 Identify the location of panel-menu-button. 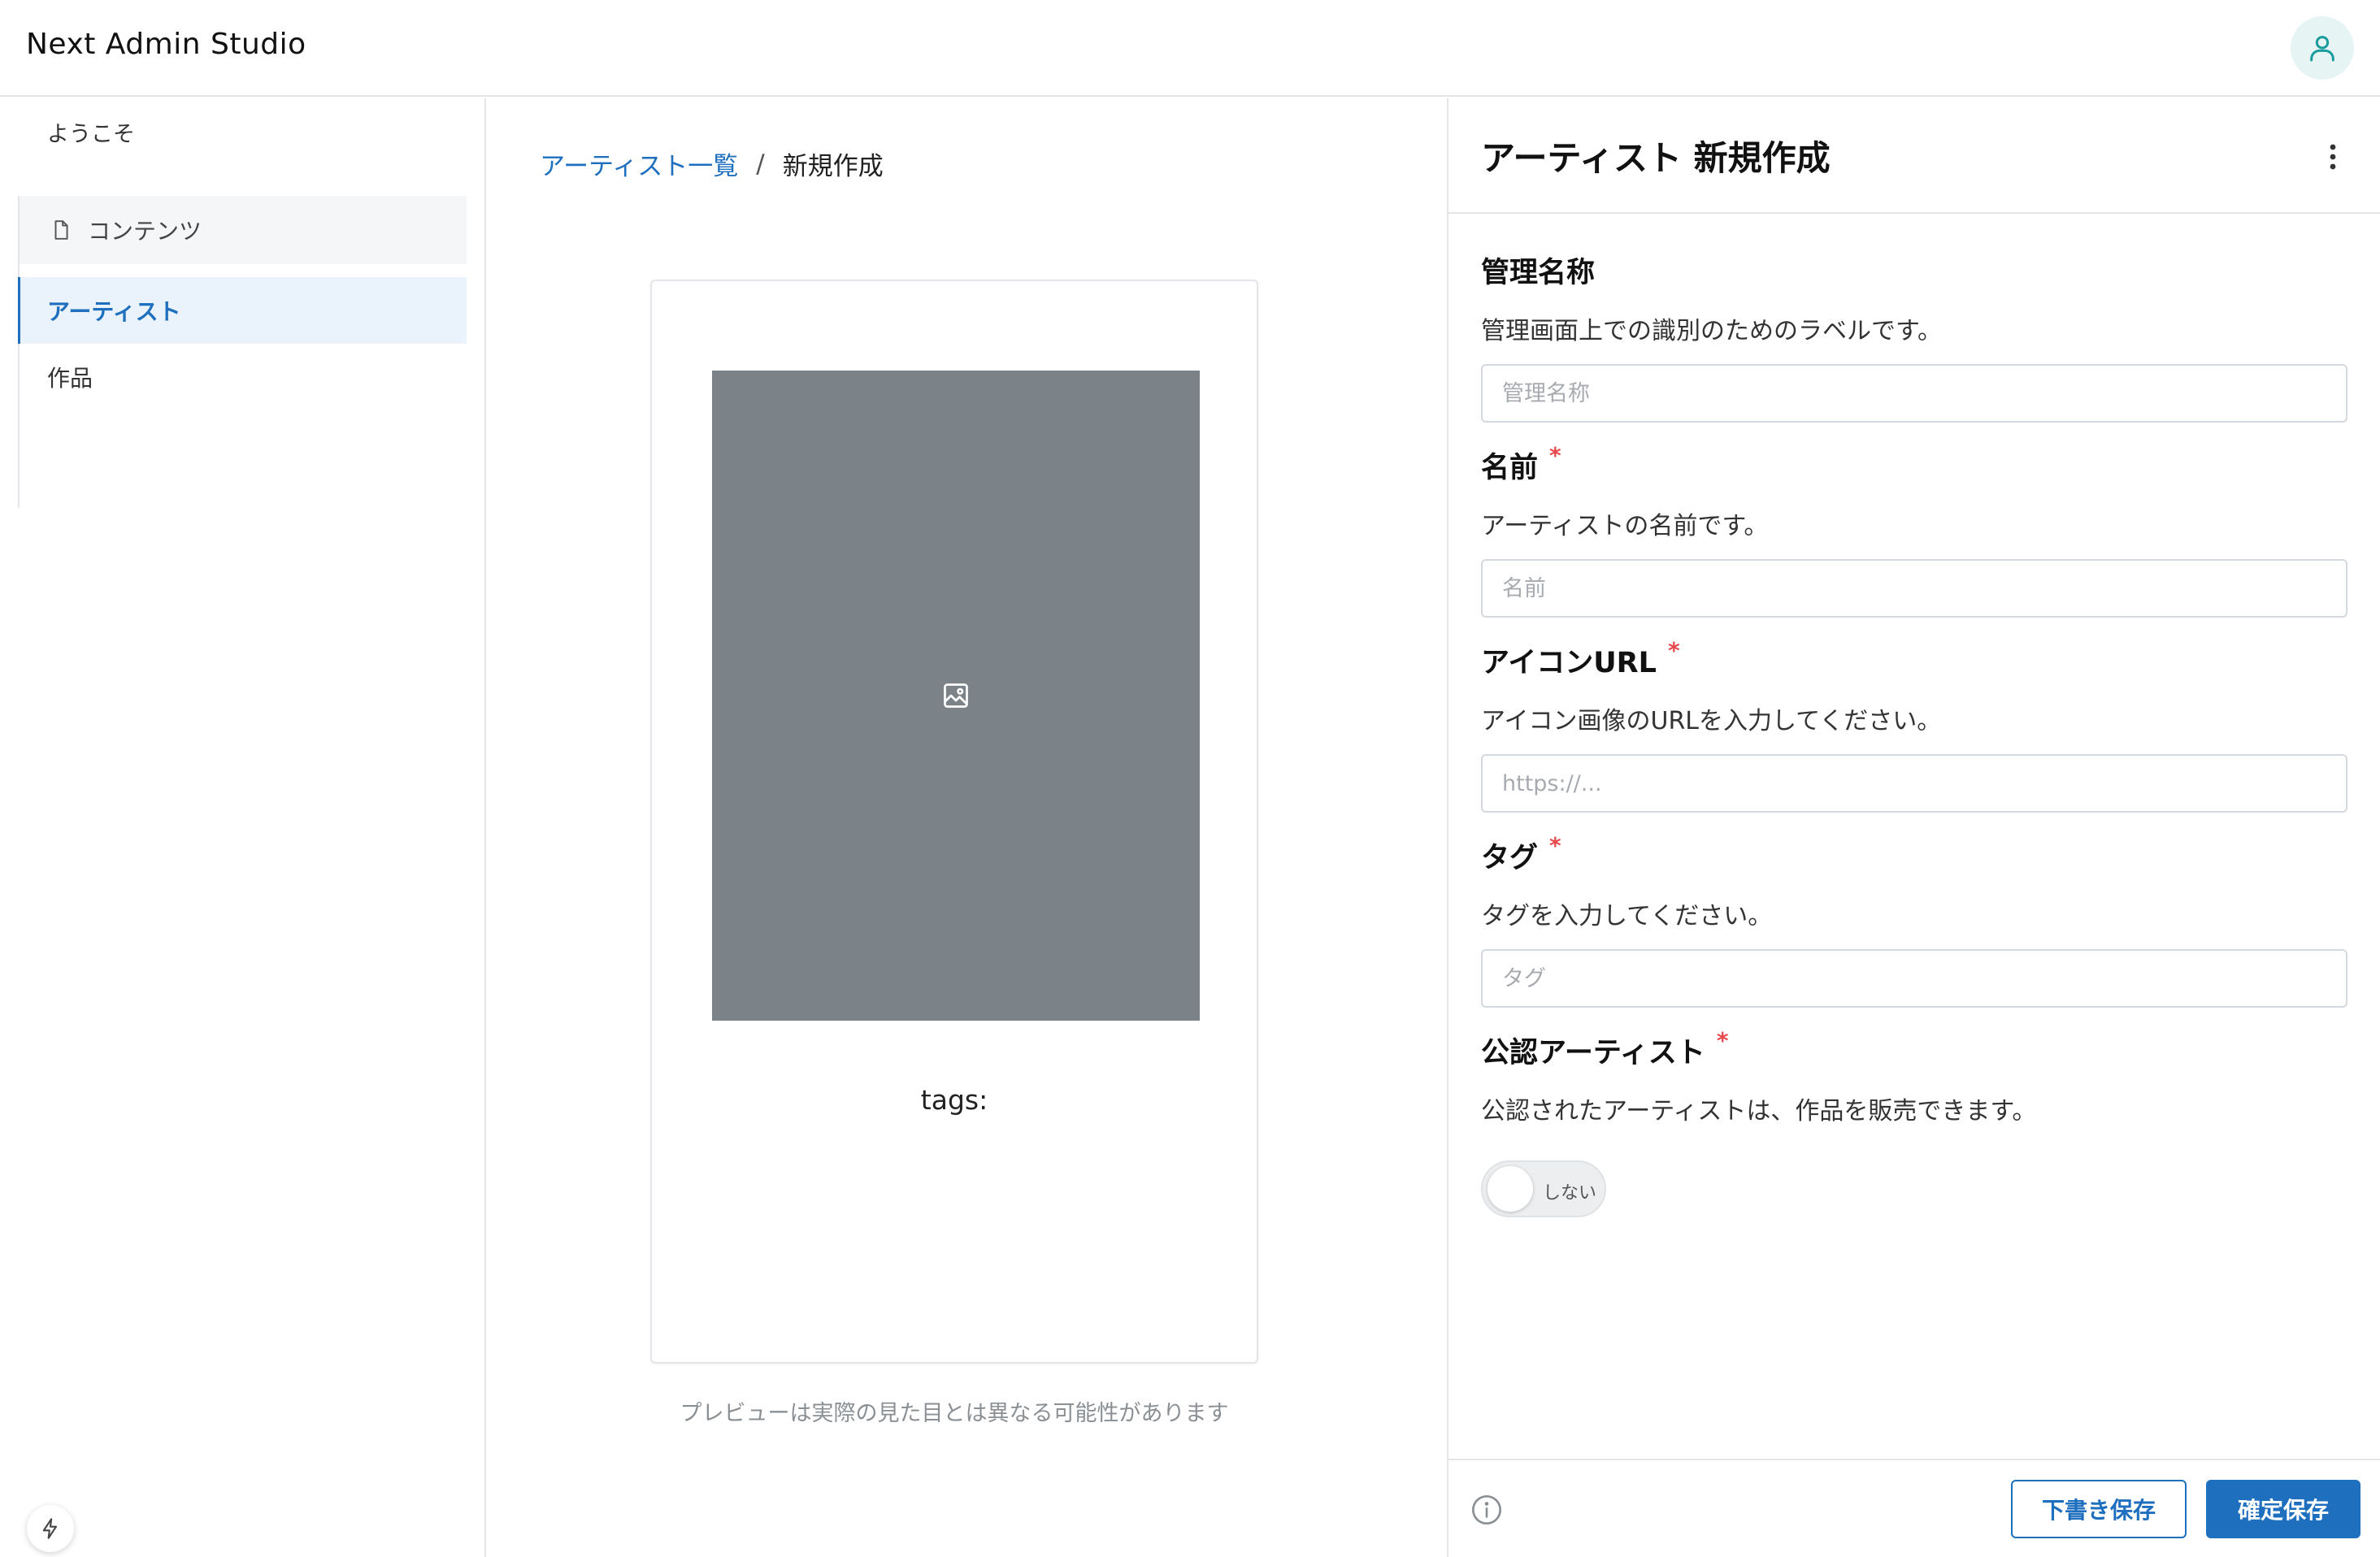
(2333, 157).